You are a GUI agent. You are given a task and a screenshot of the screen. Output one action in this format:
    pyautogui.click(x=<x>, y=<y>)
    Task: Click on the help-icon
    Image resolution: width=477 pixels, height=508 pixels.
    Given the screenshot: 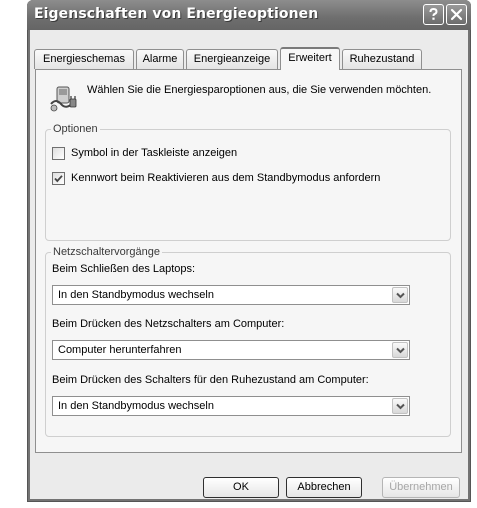 What is the action you would take?
    pyautogui.click(x=433, y=13)
    